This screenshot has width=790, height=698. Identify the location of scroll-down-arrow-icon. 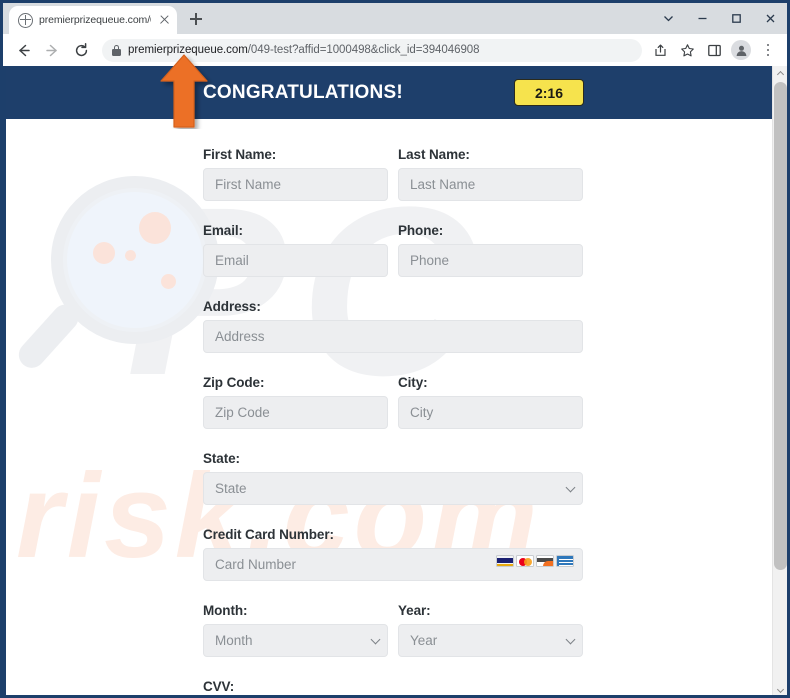
(780, 689).